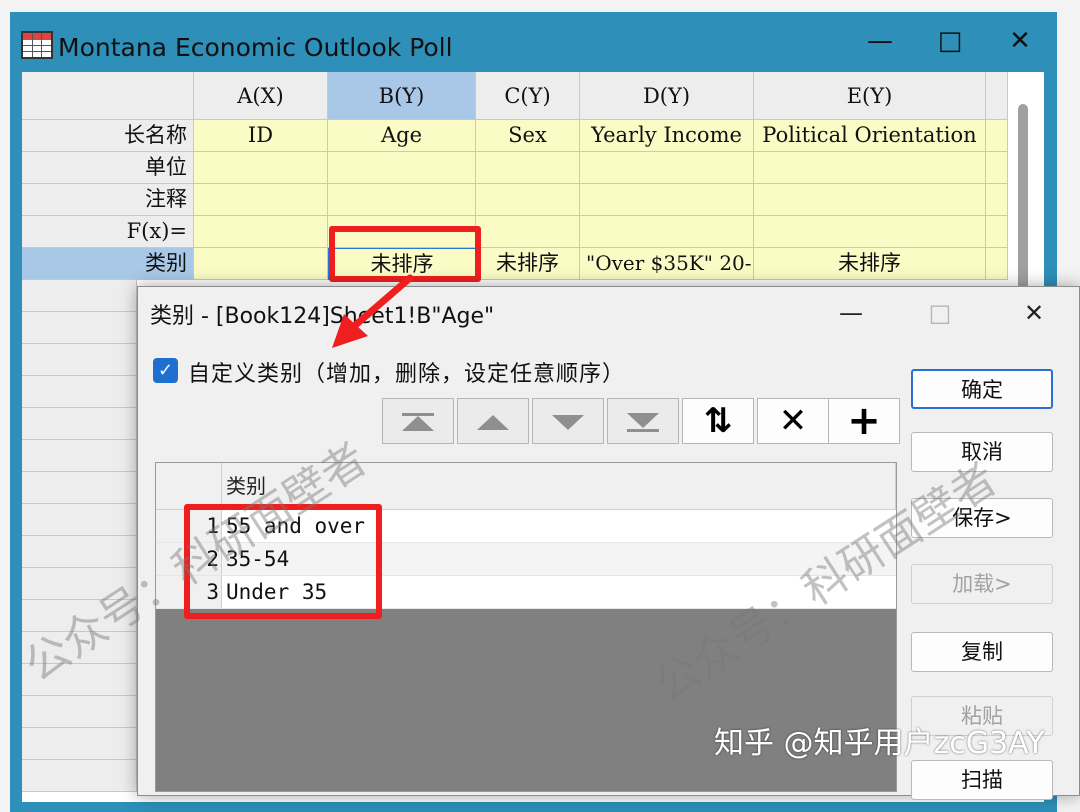  Describe the element at coordinates (108, 96) in the screenshot. I see `corner-cell` at that location.